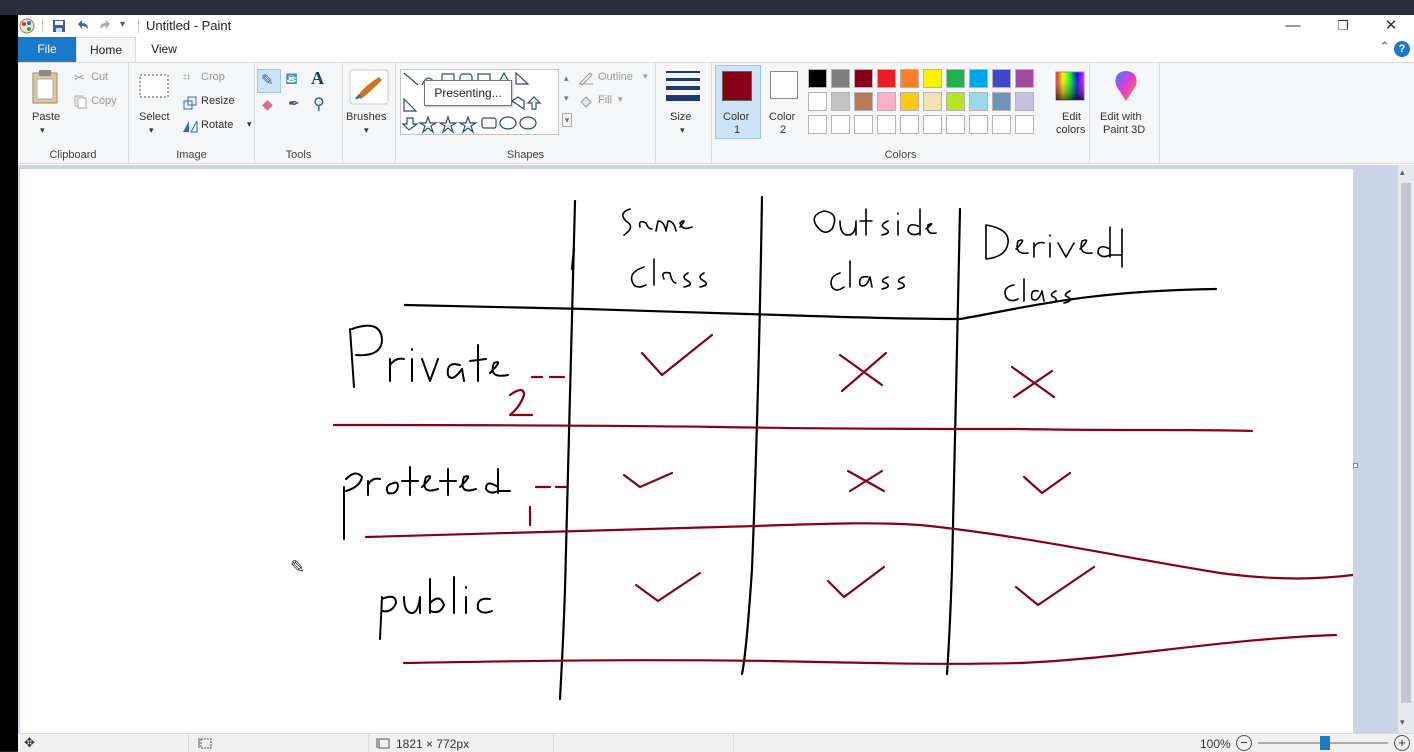 The image size is (1414, 752). I want to click on color1-swatch, so click(737, 86).